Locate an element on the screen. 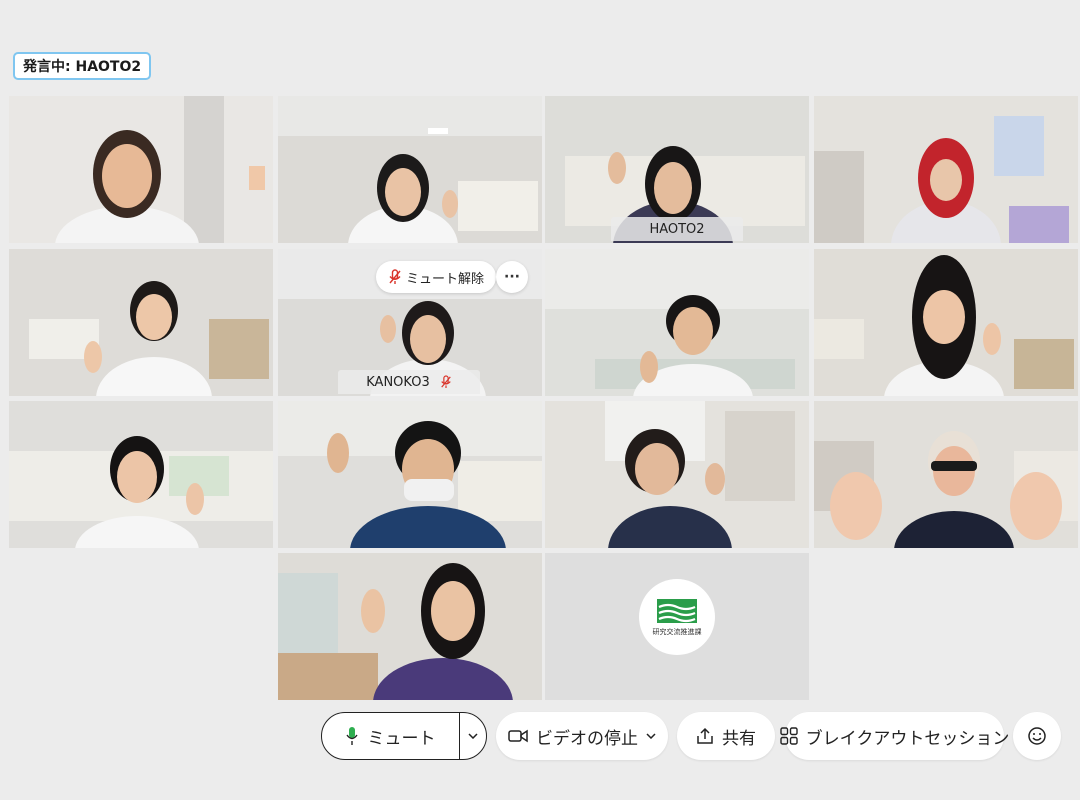  share-upload-icon is located at coordinates (705, 736).